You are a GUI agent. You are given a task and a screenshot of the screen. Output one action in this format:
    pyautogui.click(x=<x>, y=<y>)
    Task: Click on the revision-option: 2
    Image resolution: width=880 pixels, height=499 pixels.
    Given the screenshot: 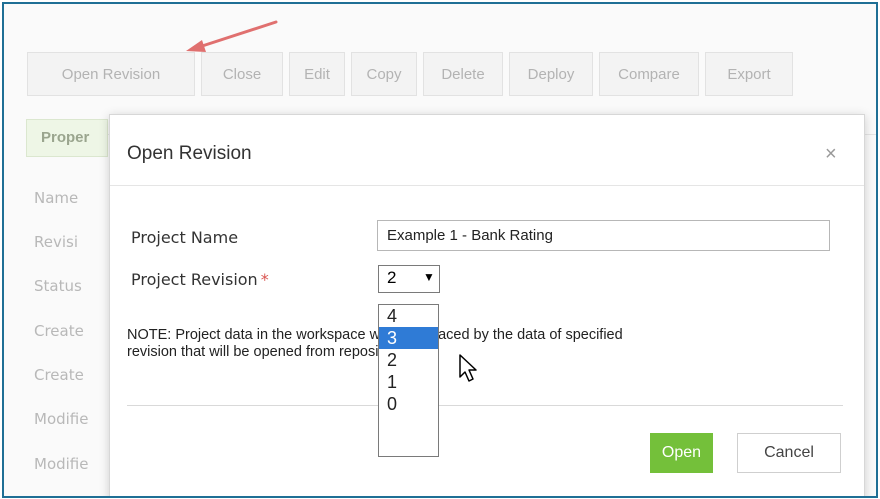 What is the action you would take?
    pyautogui.click(x=408, y=360)
    